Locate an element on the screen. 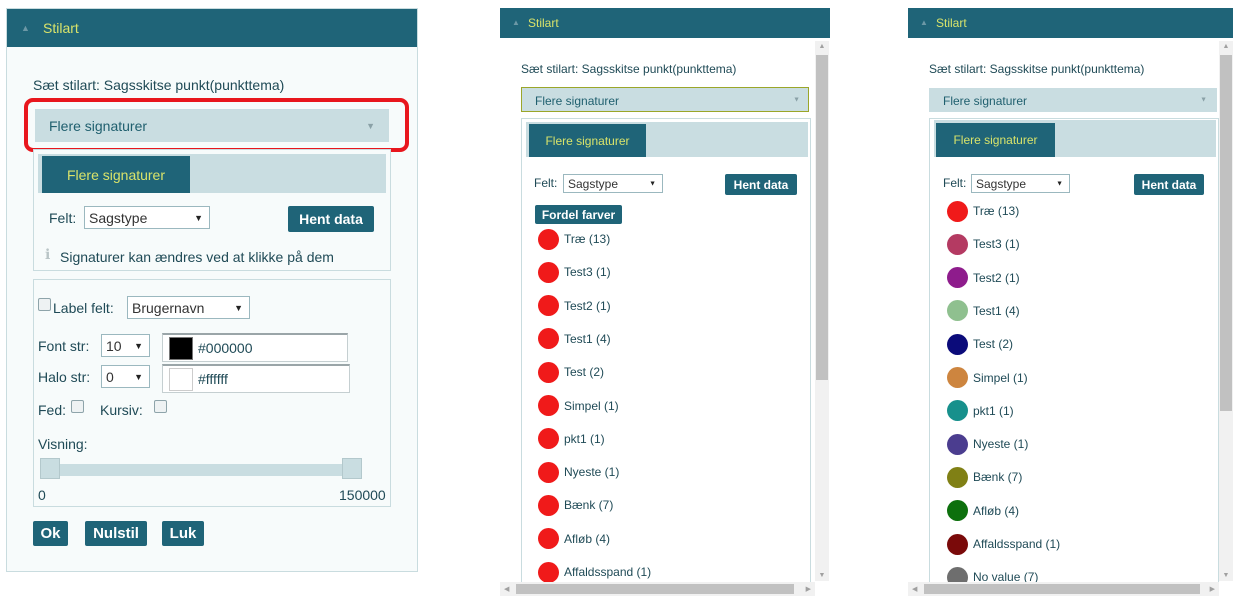 Image resolution: width=1233 pixels, height=596 pixels. ok-button: Ok is located at coordinates (50, 533).